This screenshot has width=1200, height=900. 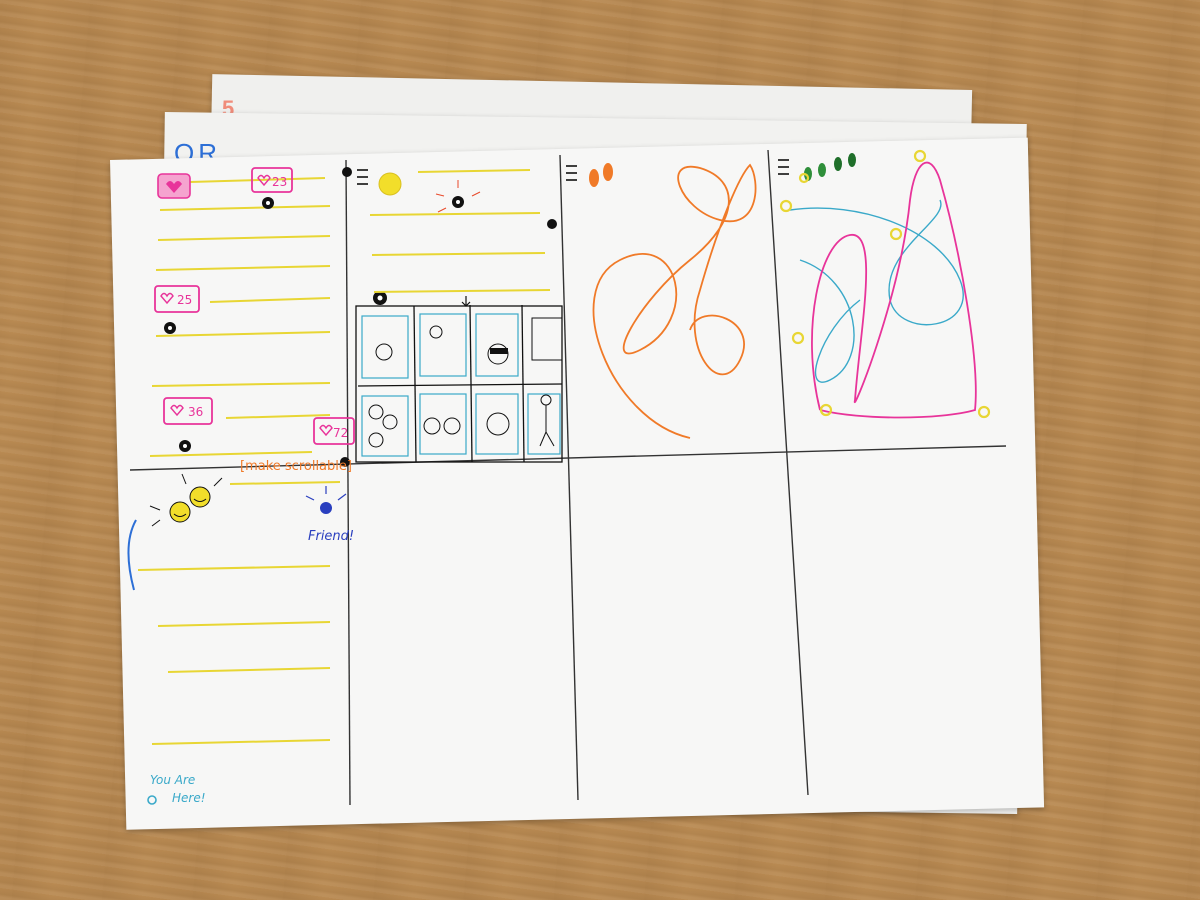 What do you see at coordinates (189, 798) in the screenshot?
I see `you-are-here-note: Here!` at bounding box center [189, 798].